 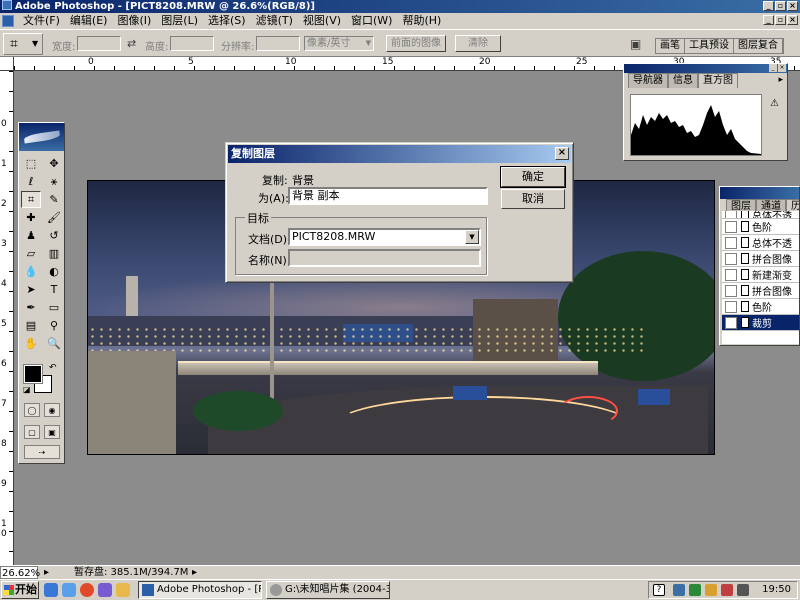 I want to click on slice-tool-icon: ✎, so click(x=54, y=199).